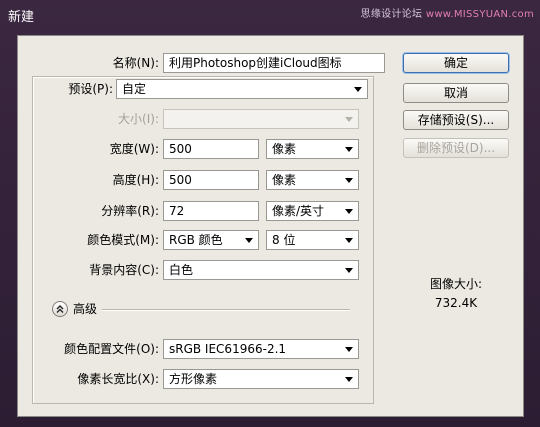  I want to click on resolution-input: 72, so click(211, 211).